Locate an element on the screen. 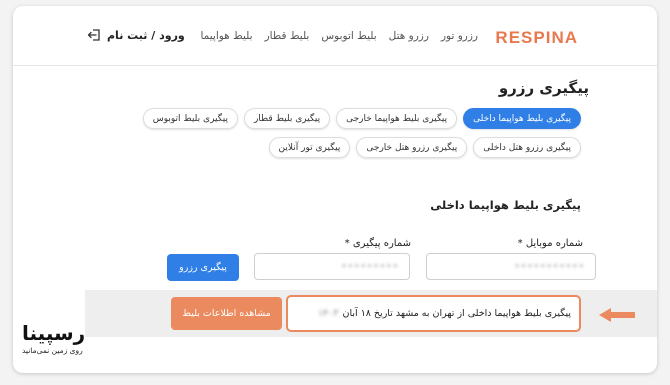 Image resolution: width=670 pixels, height=385 pixels. track-reservation-button: پیگیری رزرو is located at coordinates (203, 267).